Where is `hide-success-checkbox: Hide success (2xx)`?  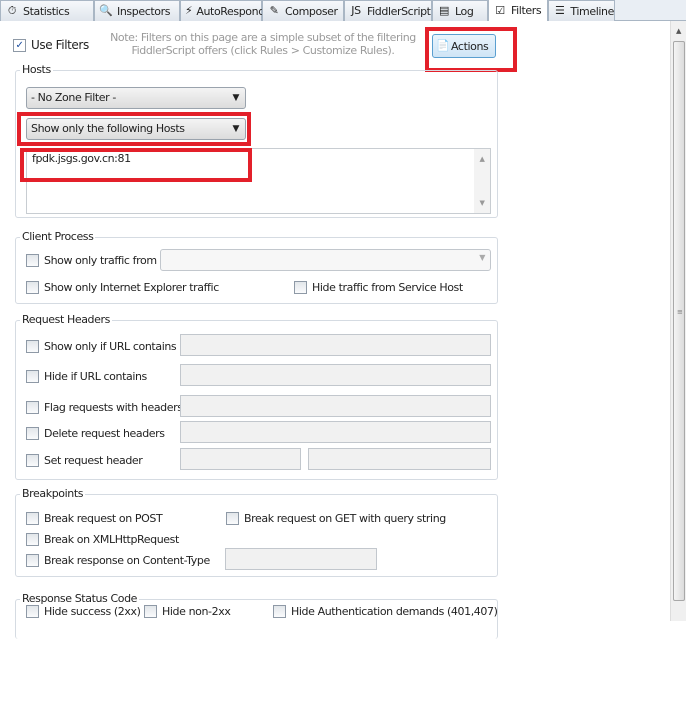 hide-success-checkbox: Hide success (2xx) is located at coordinates (83, 611).